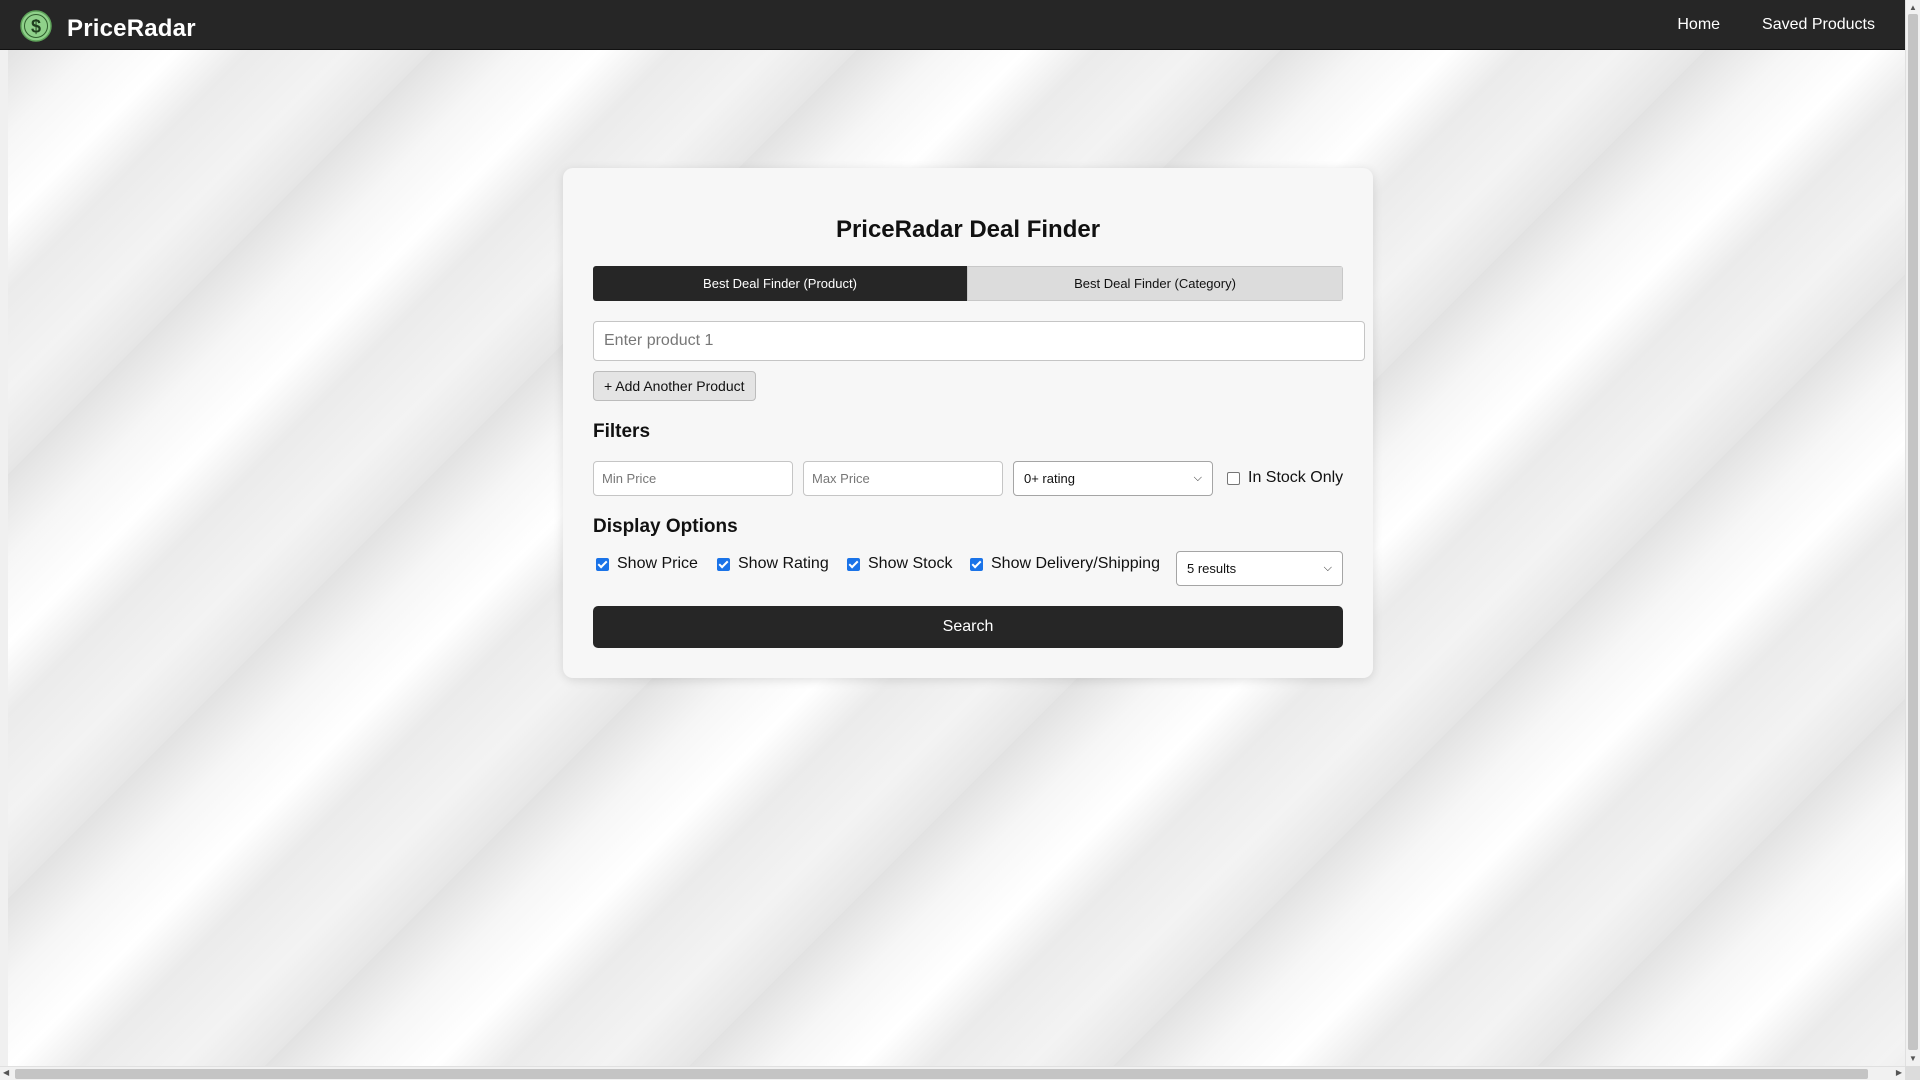 The height and width of the screenshot is (1080, 1920). I want to click on vertical-scrollbar: ▲ ▼, so click(1912, 533).